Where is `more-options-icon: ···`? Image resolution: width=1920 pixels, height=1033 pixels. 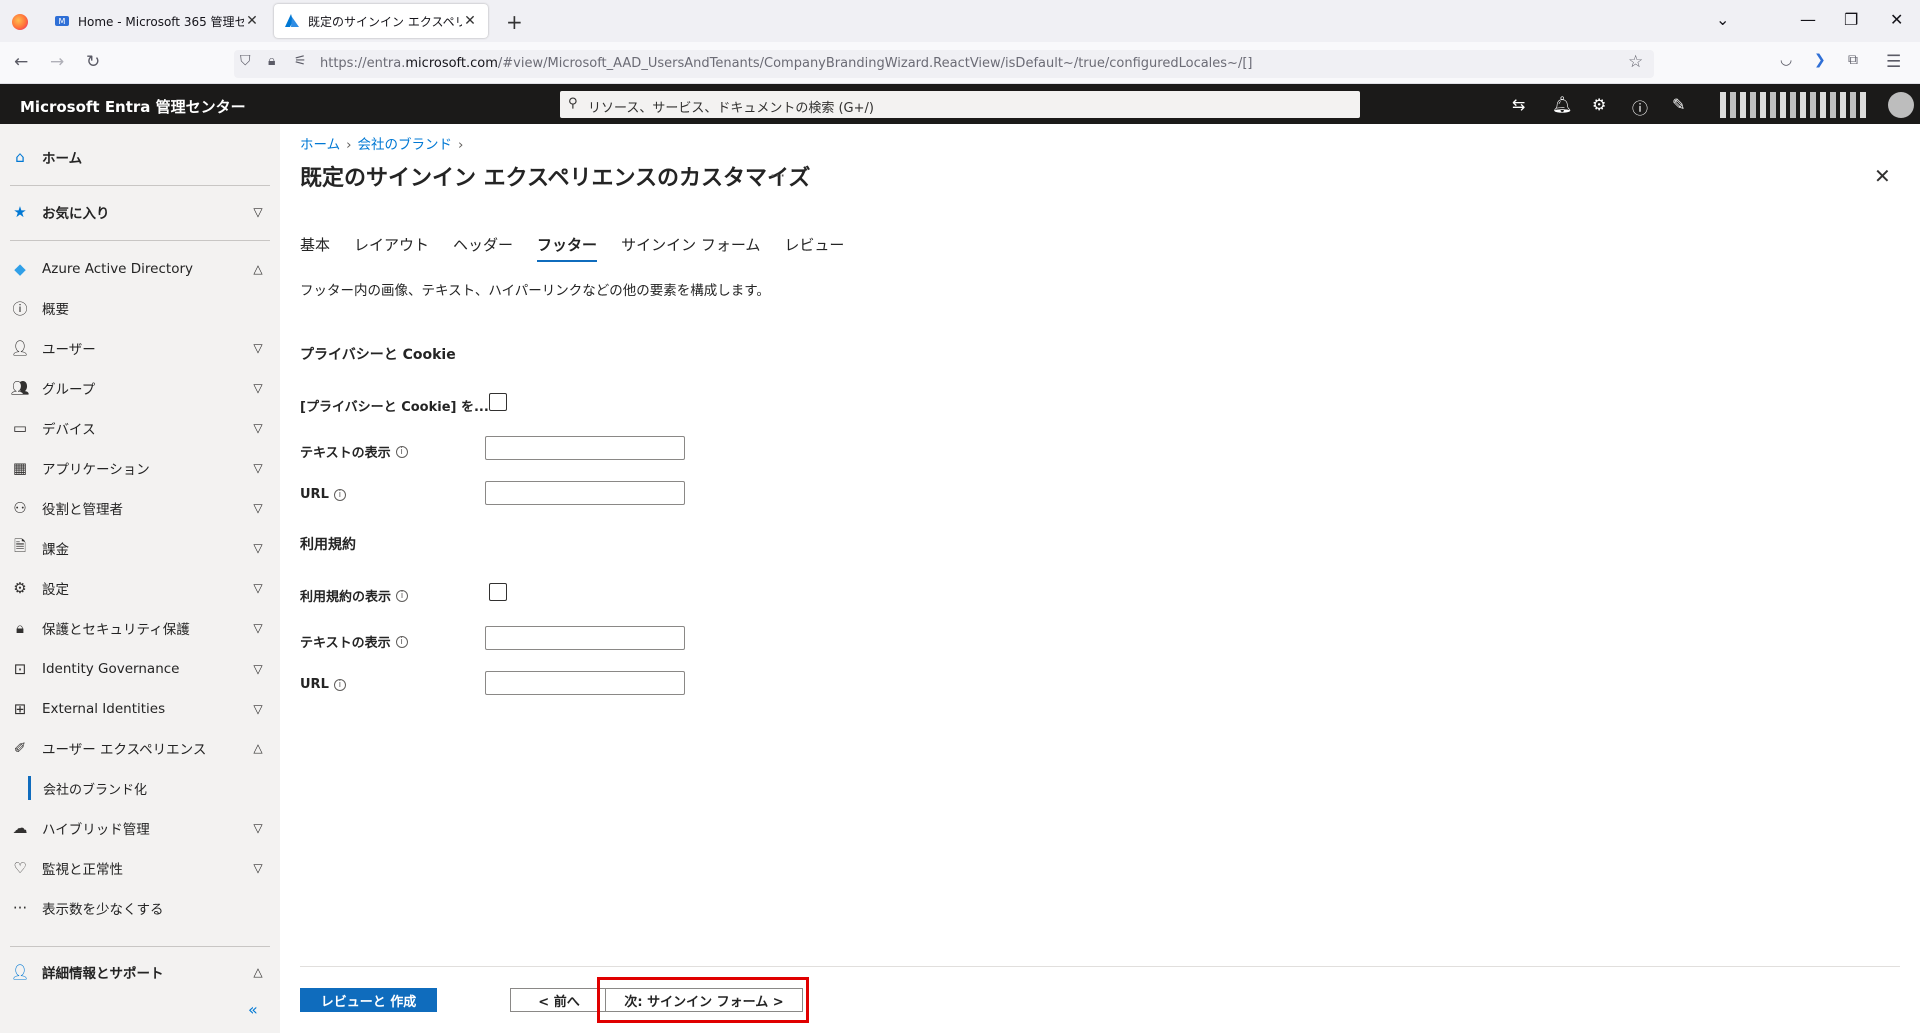 more-options-icon: ··· is located at coordinates (777, 175).